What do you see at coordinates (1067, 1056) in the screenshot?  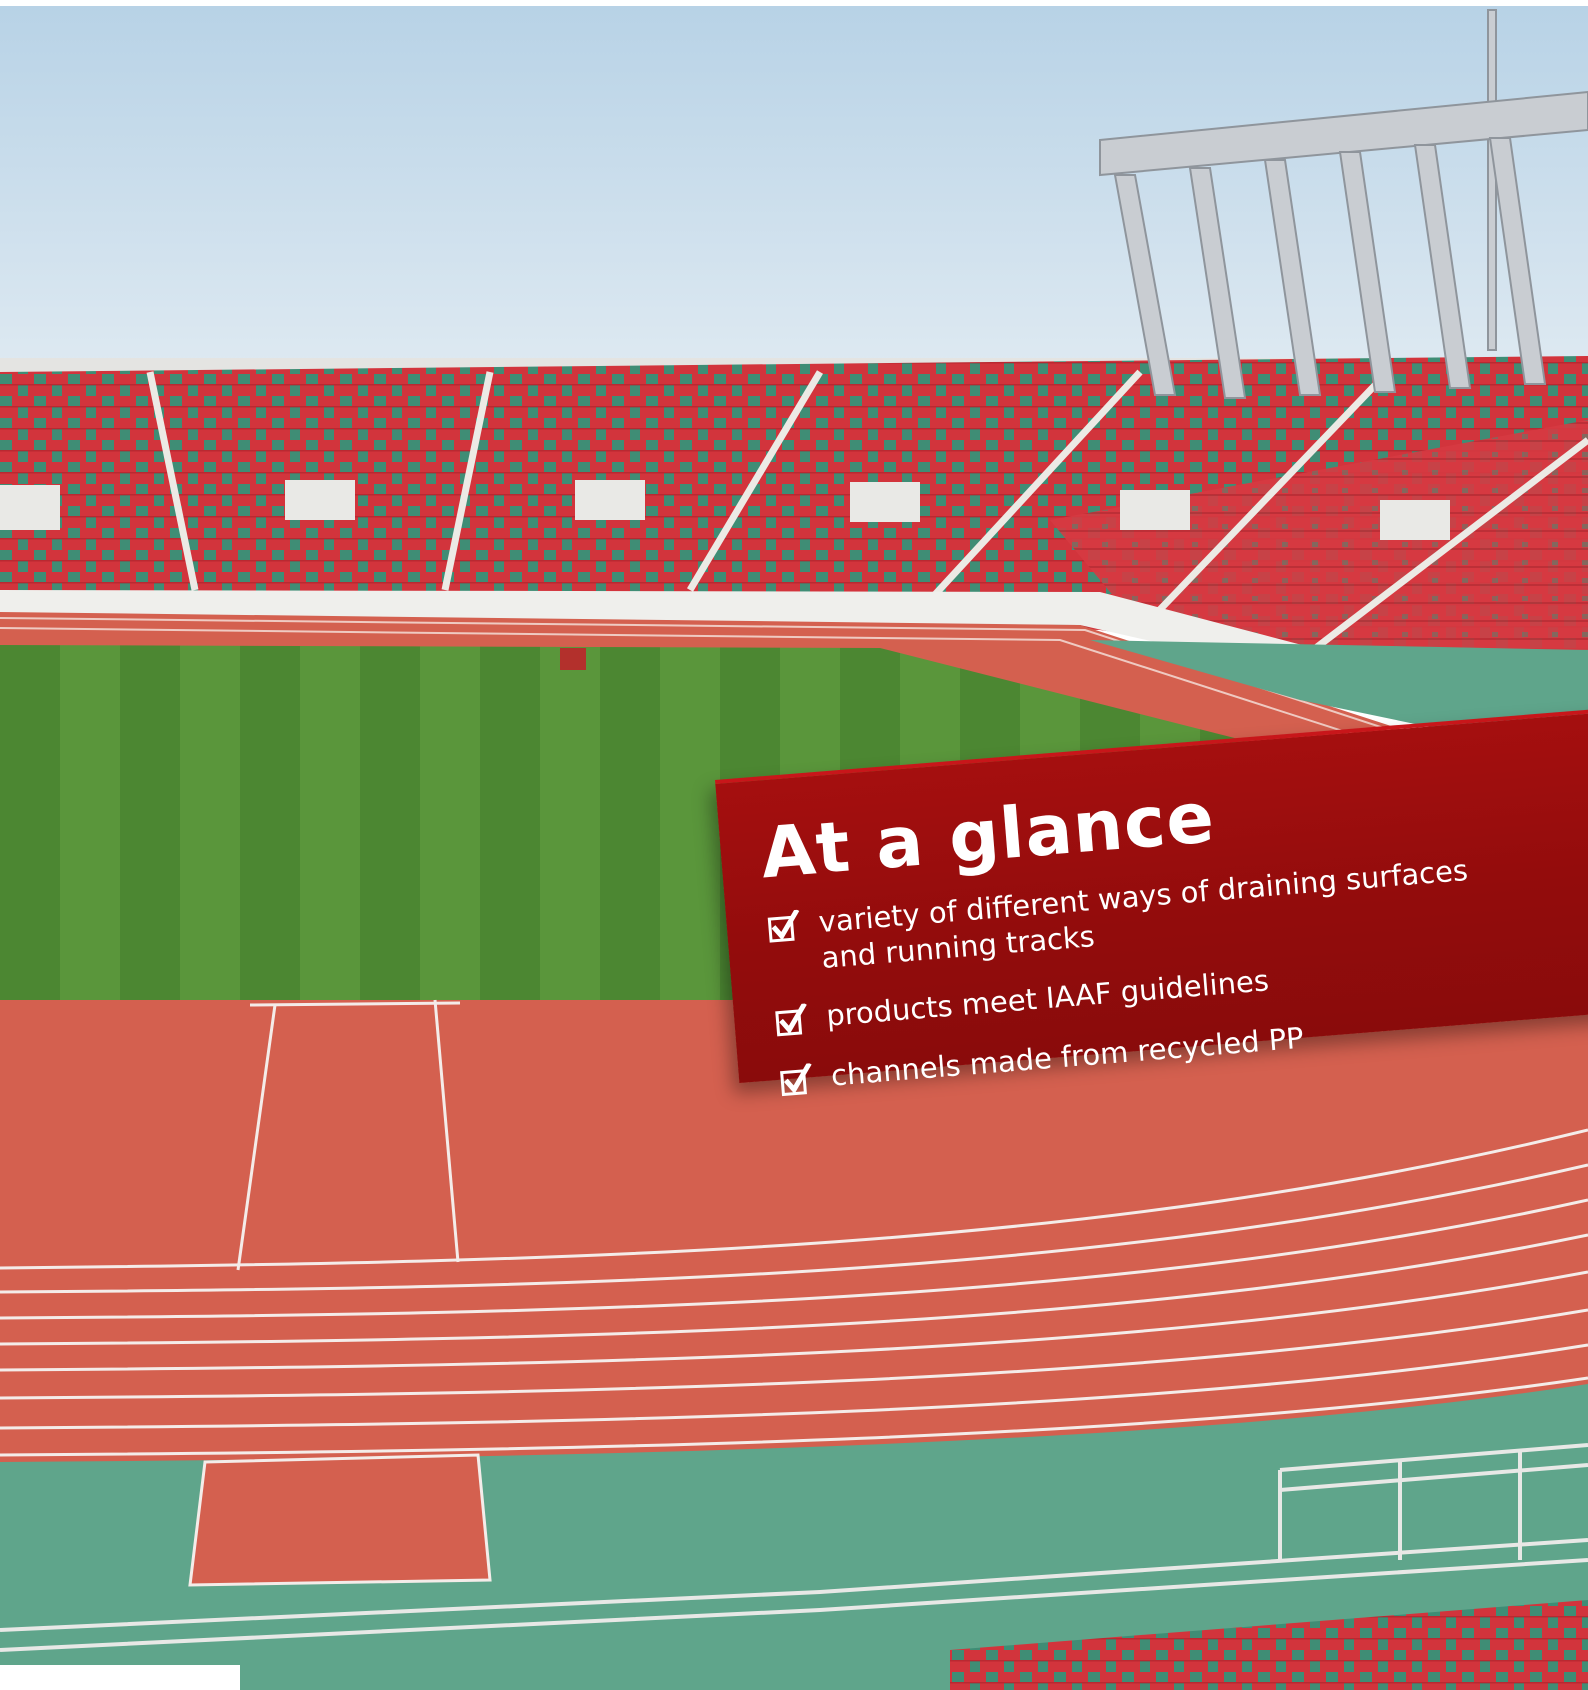 I see `list-item-text: channels made from recycled PP` at bounding box center [1067, 1056].